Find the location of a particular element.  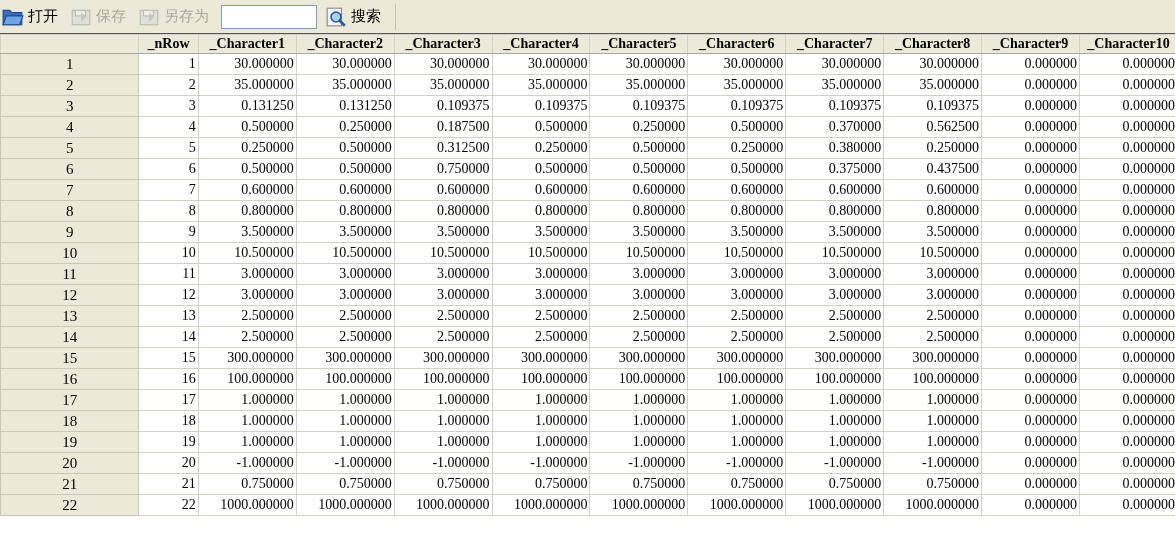

table-cell: 0.380000 is located at coordinates (834, 148).